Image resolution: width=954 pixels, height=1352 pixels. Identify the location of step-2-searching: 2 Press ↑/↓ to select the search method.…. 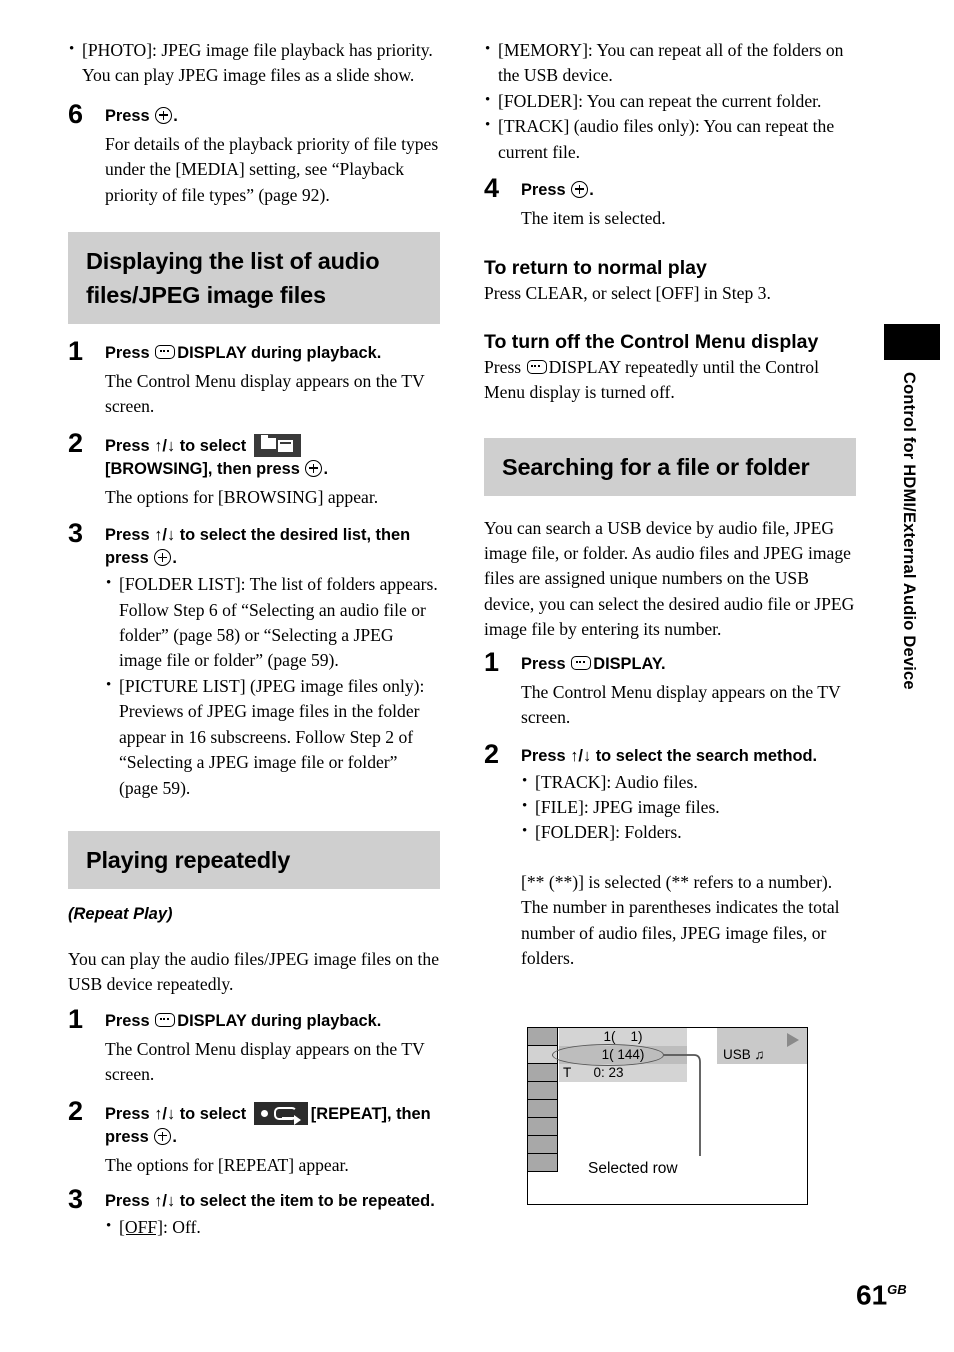
(670, 856).